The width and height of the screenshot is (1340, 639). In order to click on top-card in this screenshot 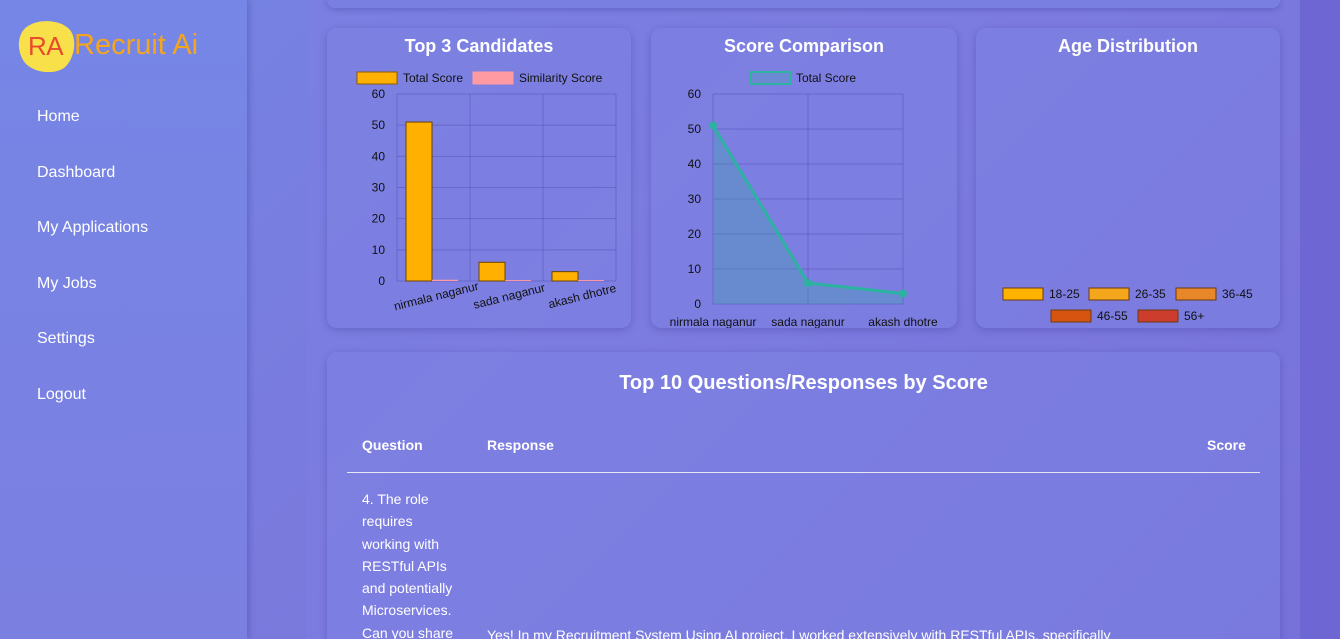, I will do `click(803, 4)`.